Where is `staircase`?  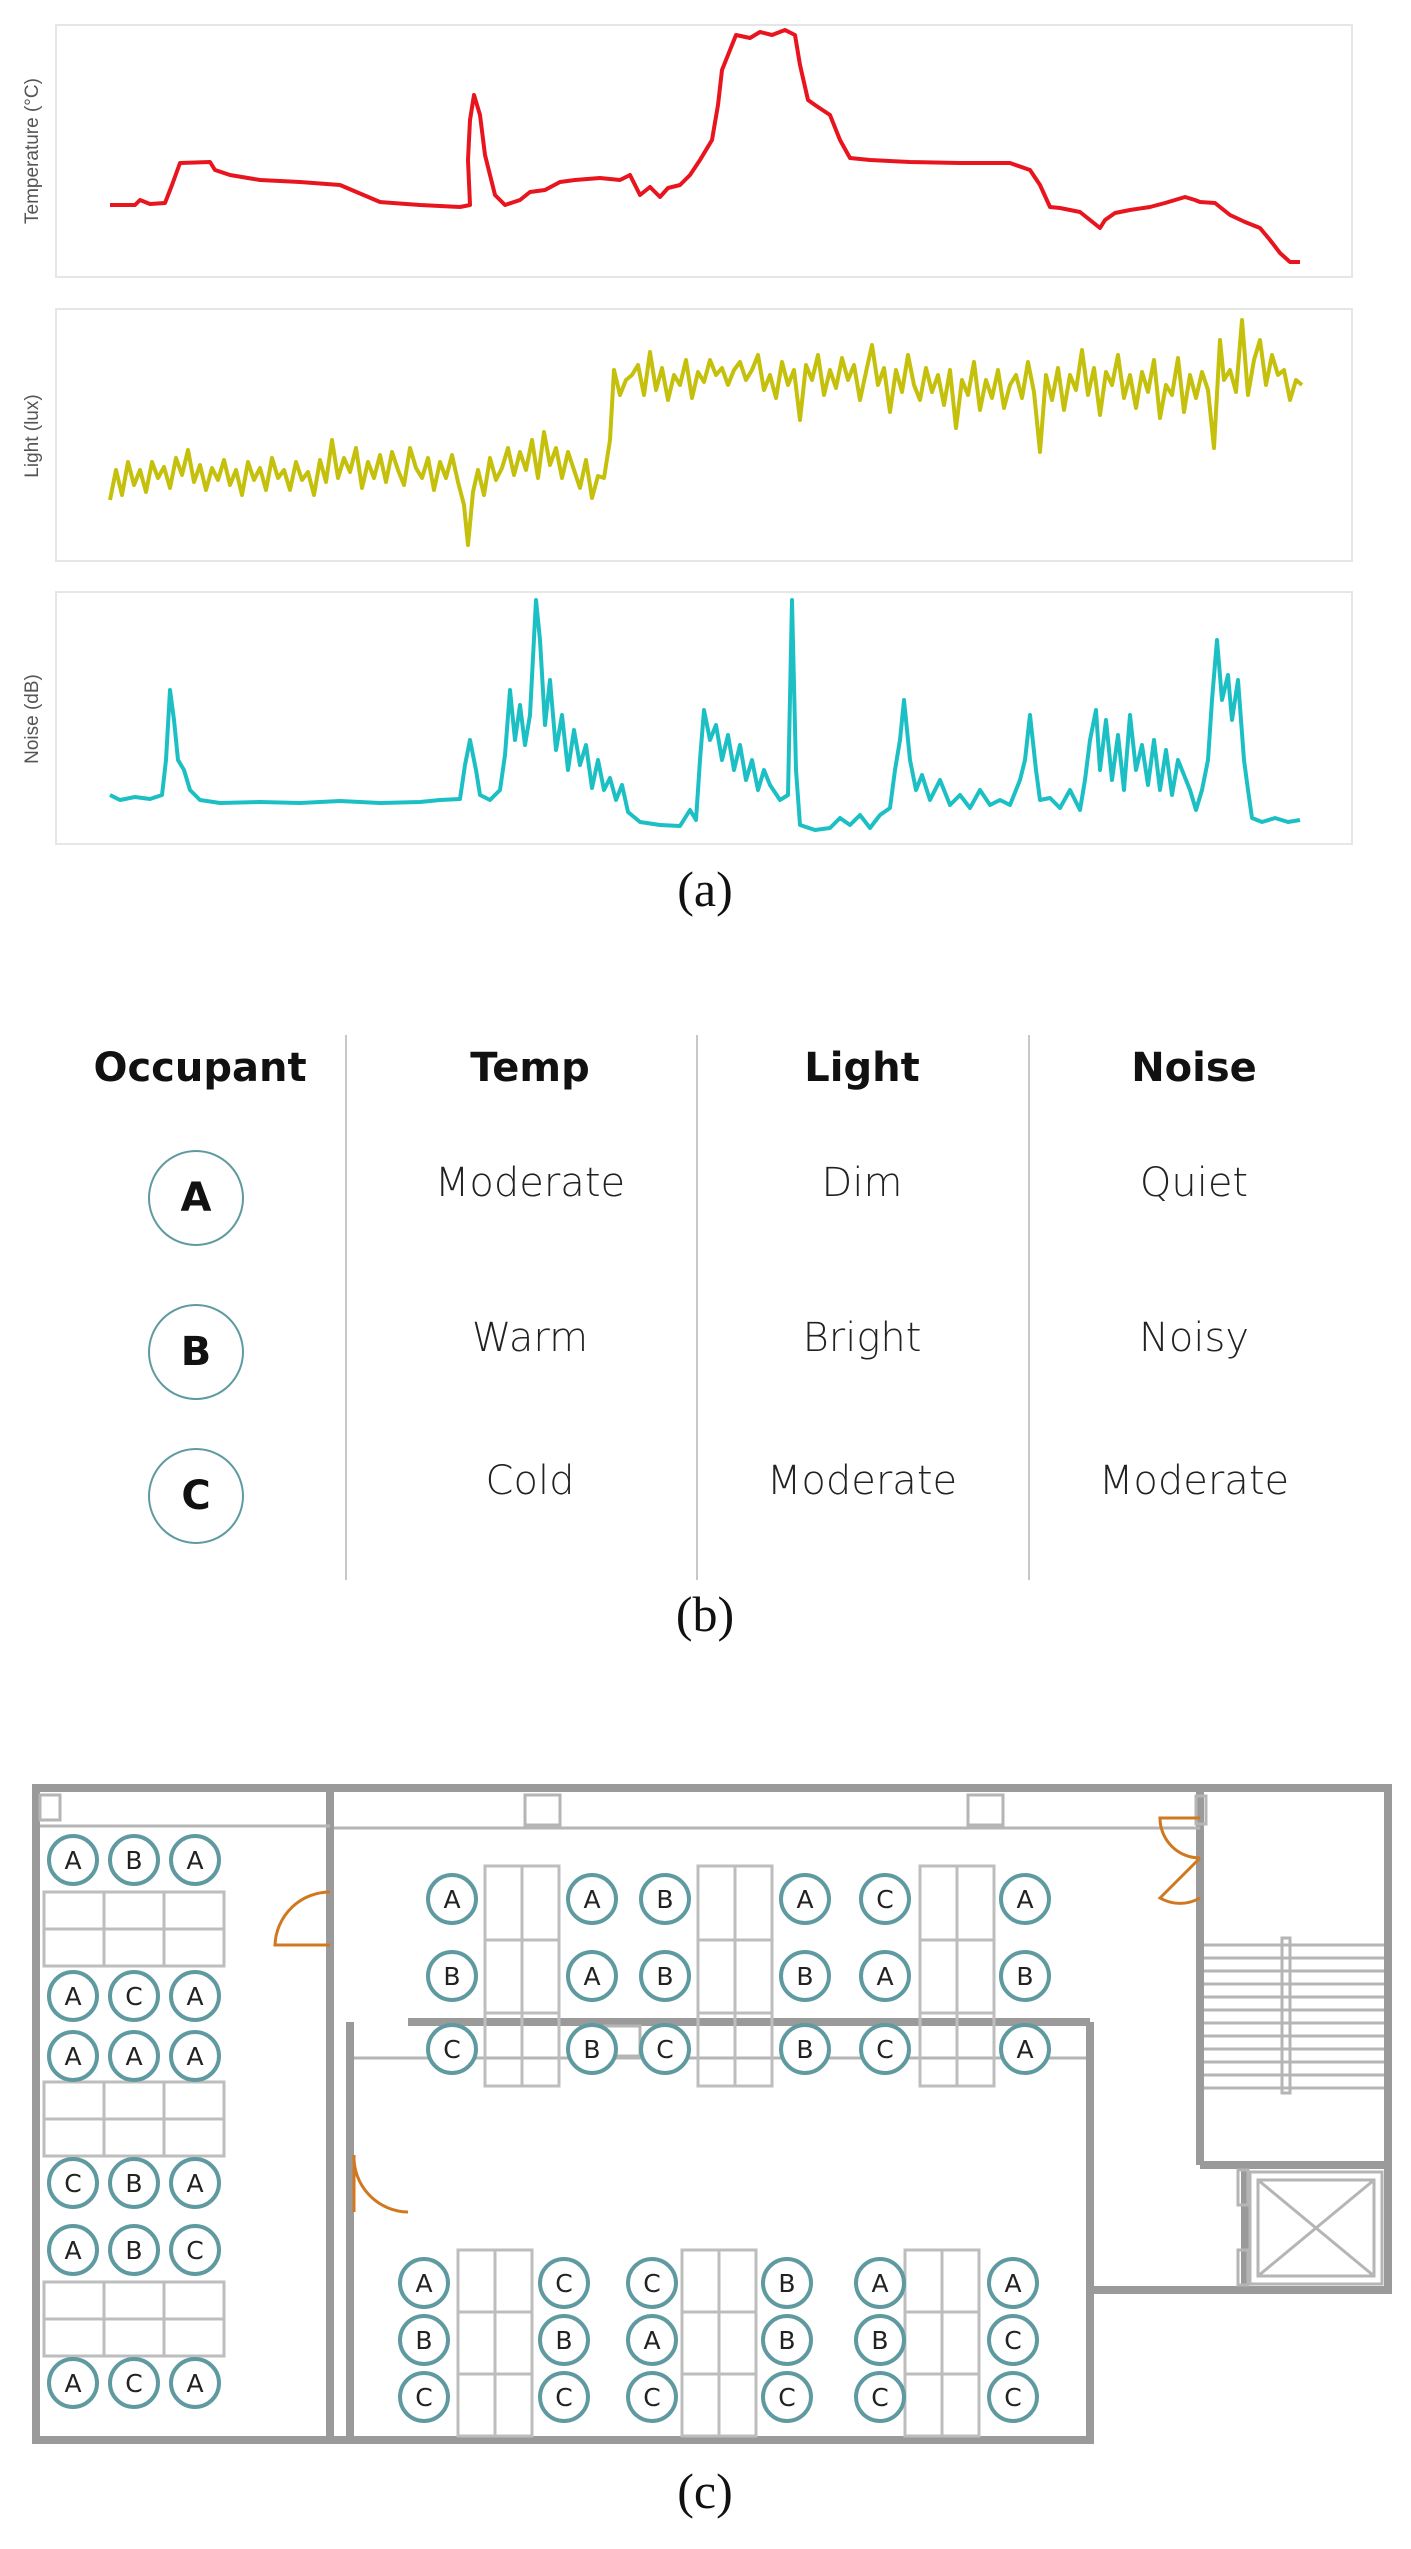
staircase is located at coordinates (1294, 2015).